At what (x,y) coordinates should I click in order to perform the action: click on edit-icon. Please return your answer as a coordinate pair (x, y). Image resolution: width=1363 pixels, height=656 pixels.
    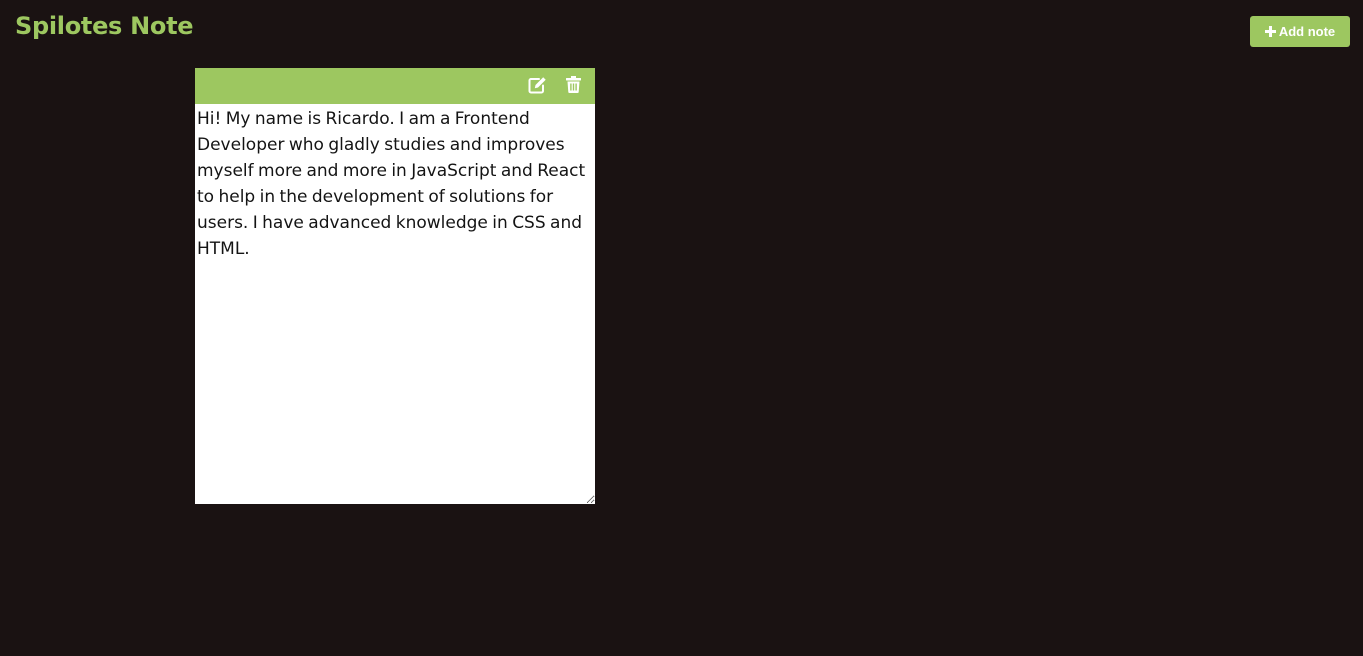
    Looking at the image, I should click on (537, 86).